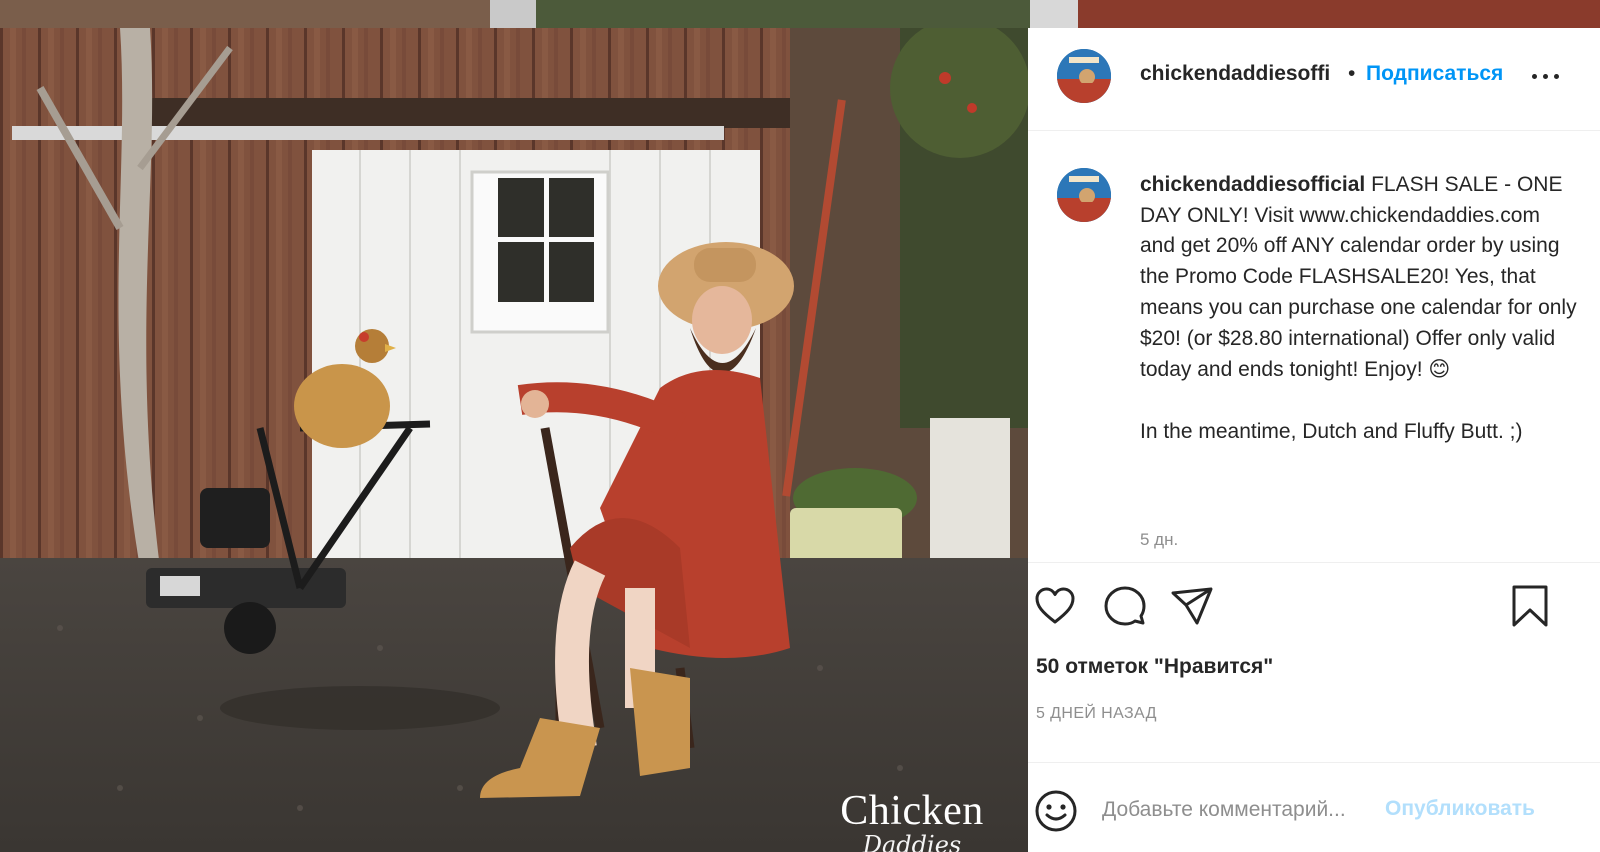 The image size is (1600, 852). Describe the element at coordinates (1159, 540) in the screenshot. I see `comment-age: 5 дн.` at that location.